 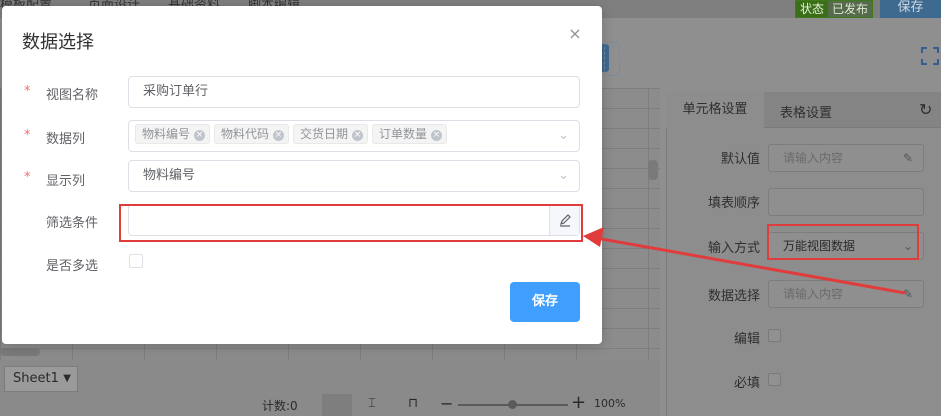 What do you see at coordinates (72, 95) in the screenshot?
I see `view-name-label: 视图名称` at bounding box center [72, 95].